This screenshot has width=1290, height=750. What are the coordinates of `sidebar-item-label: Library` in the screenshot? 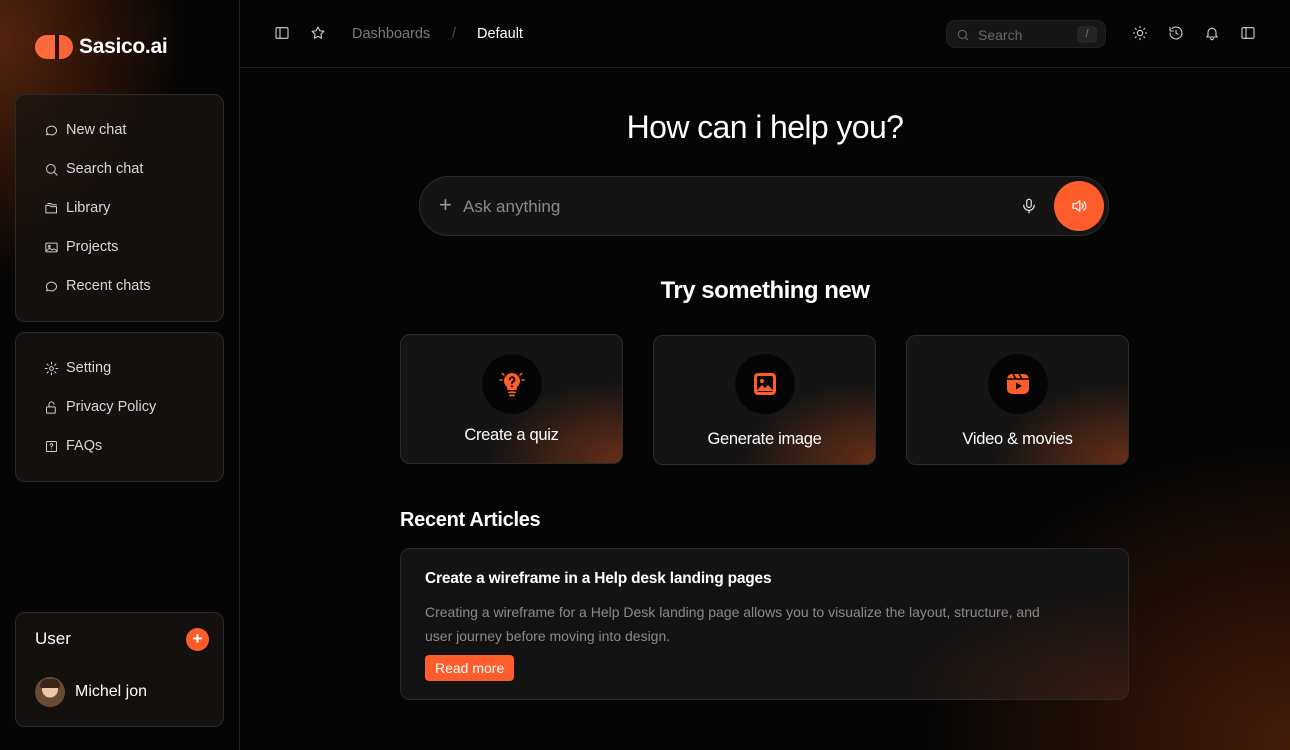 It's located at (88, 208).